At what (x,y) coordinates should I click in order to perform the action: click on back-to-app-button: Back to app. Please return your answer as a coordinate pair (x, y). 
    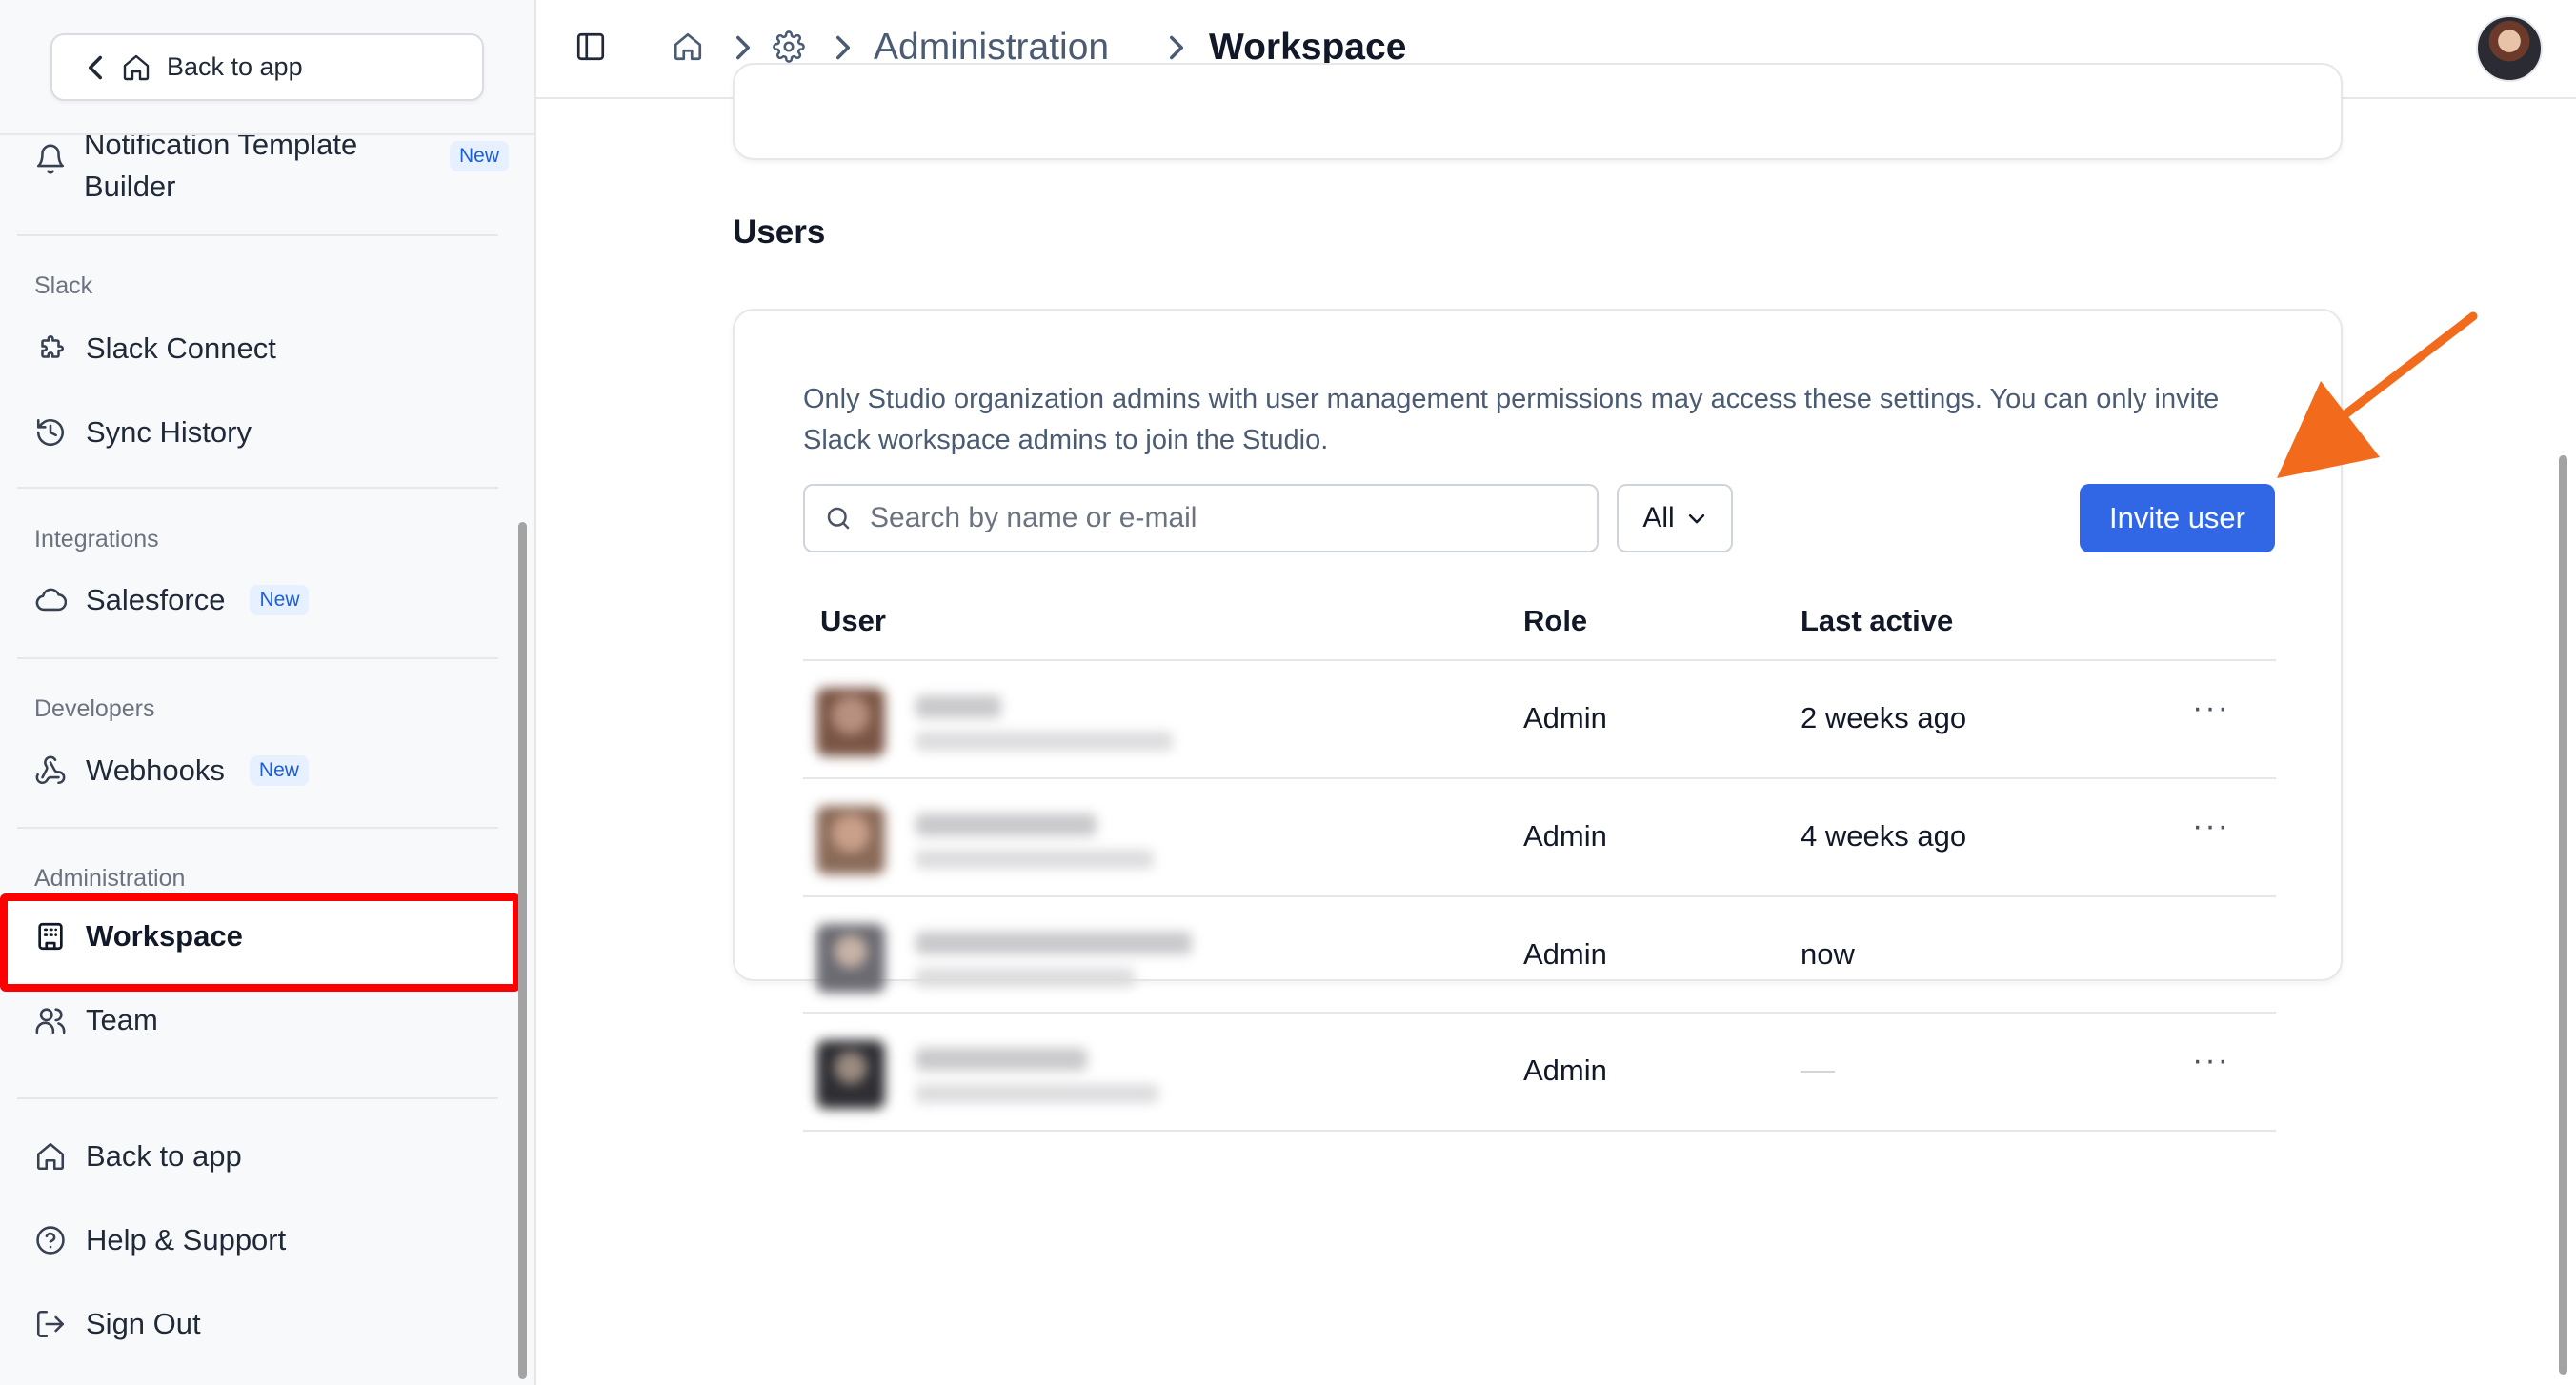
    Looking at the image, I should click on (267, 67).